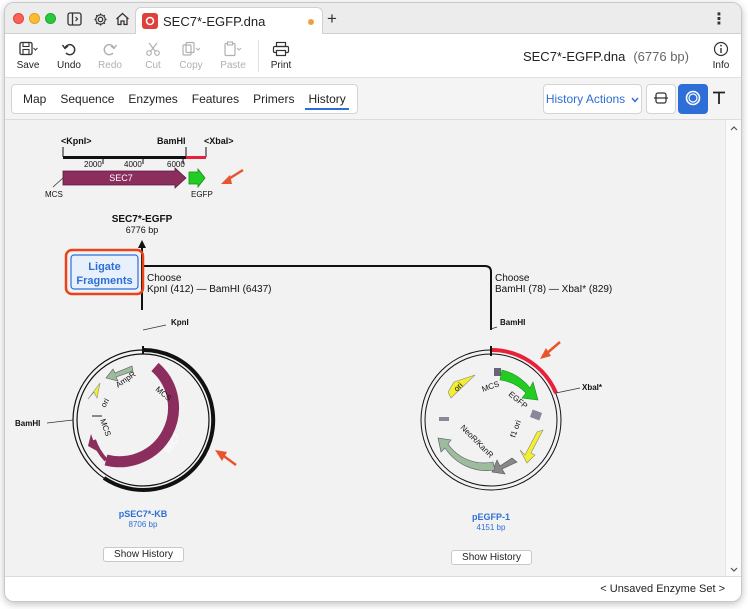 This screenshot has height=609, width=748. Describe the element at coordinates (585, 99) in the screenshot. I see `history-actions-label: History Actions` at that location.